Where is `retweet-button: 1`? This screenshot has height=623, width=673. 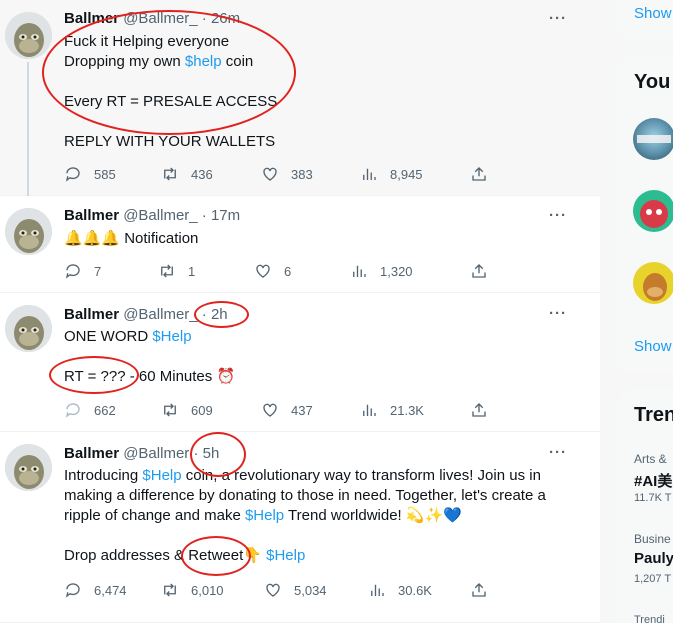
retweet-button: 1 is located at coordinates (176, 271).